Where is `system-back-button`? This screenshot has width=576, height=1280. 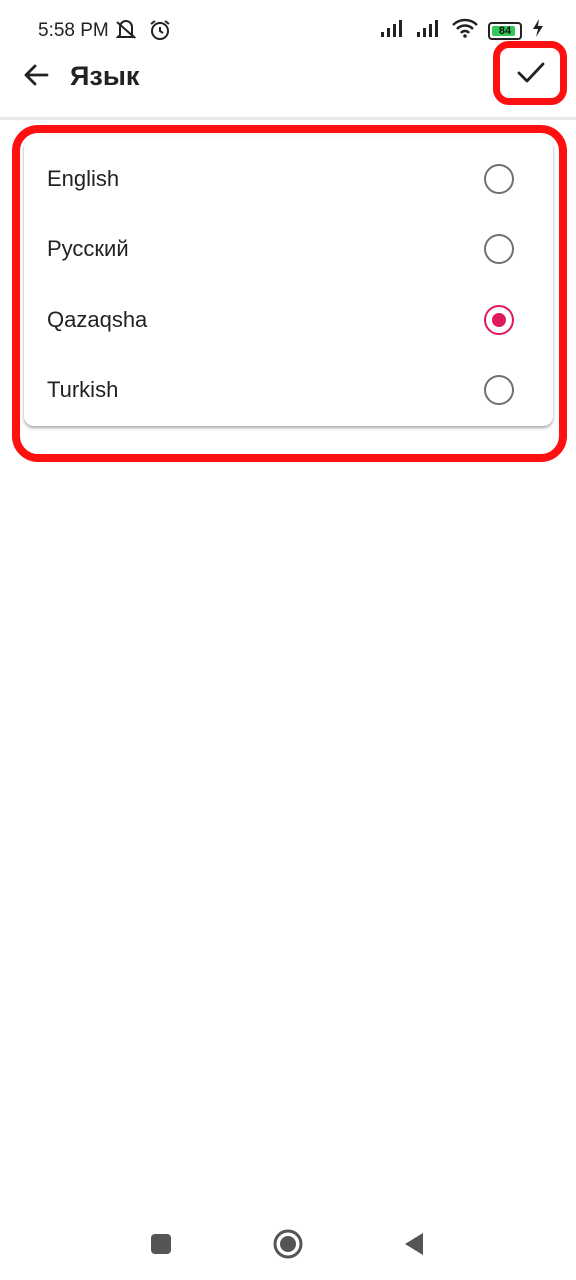 system-back-button is located at coordinates (414, 1246).